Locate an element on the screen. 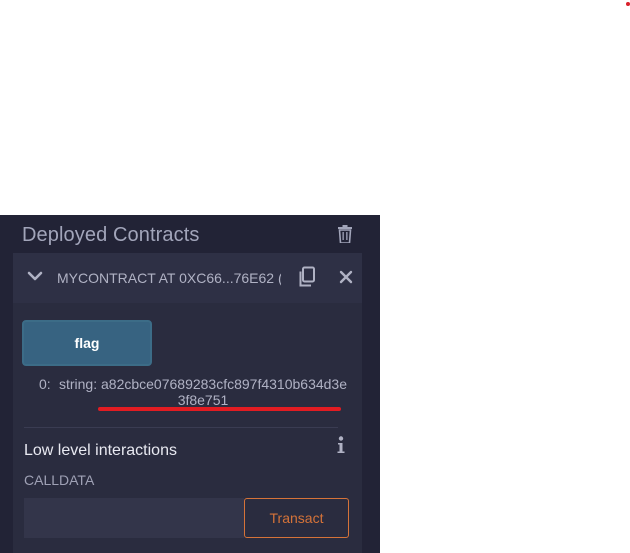 Image resolution: width=630 pixels, height=553 pixels. copy-icon is located at coordinates (307, 277).